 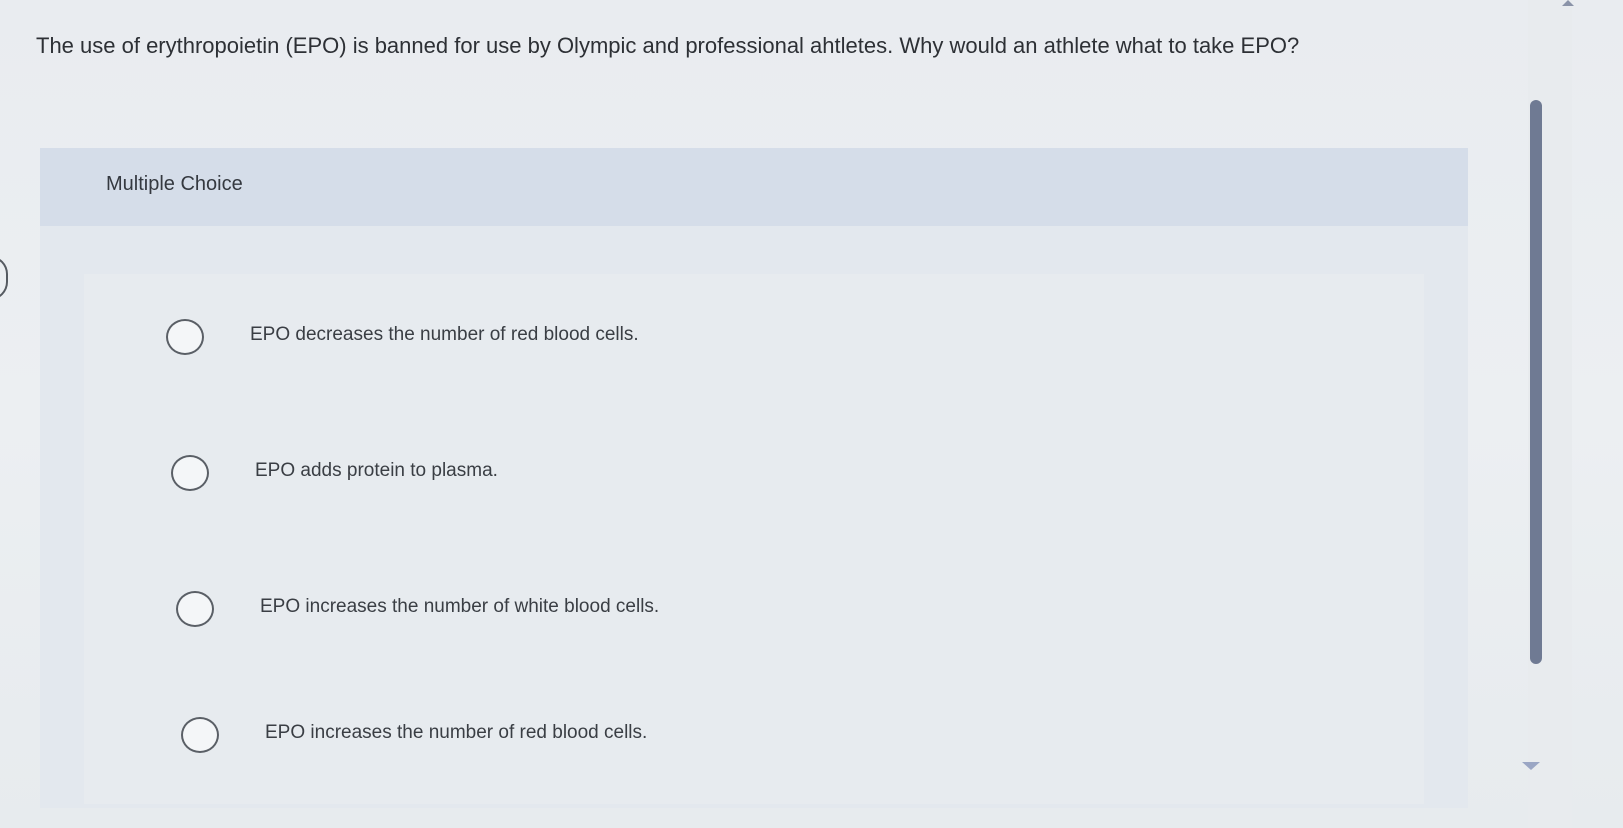 I want to click on multiple-choice-header: Multiple Choice, so click(x=754, y=187).